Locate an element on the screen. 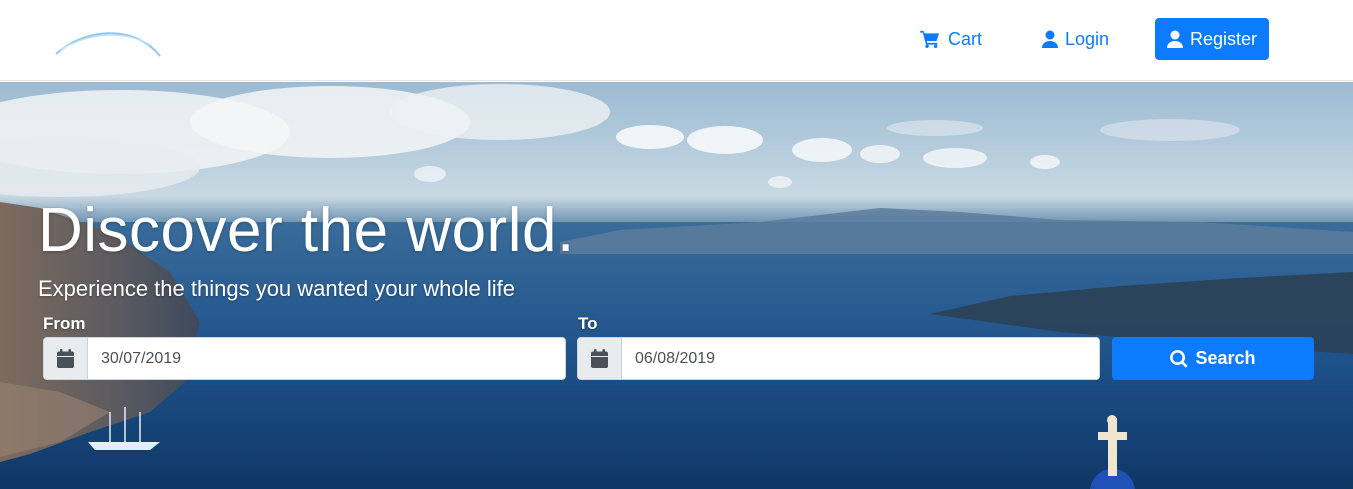 The width and height of the screenshot is (1353, 489). from-date-group is located at coordinates (304, 358).